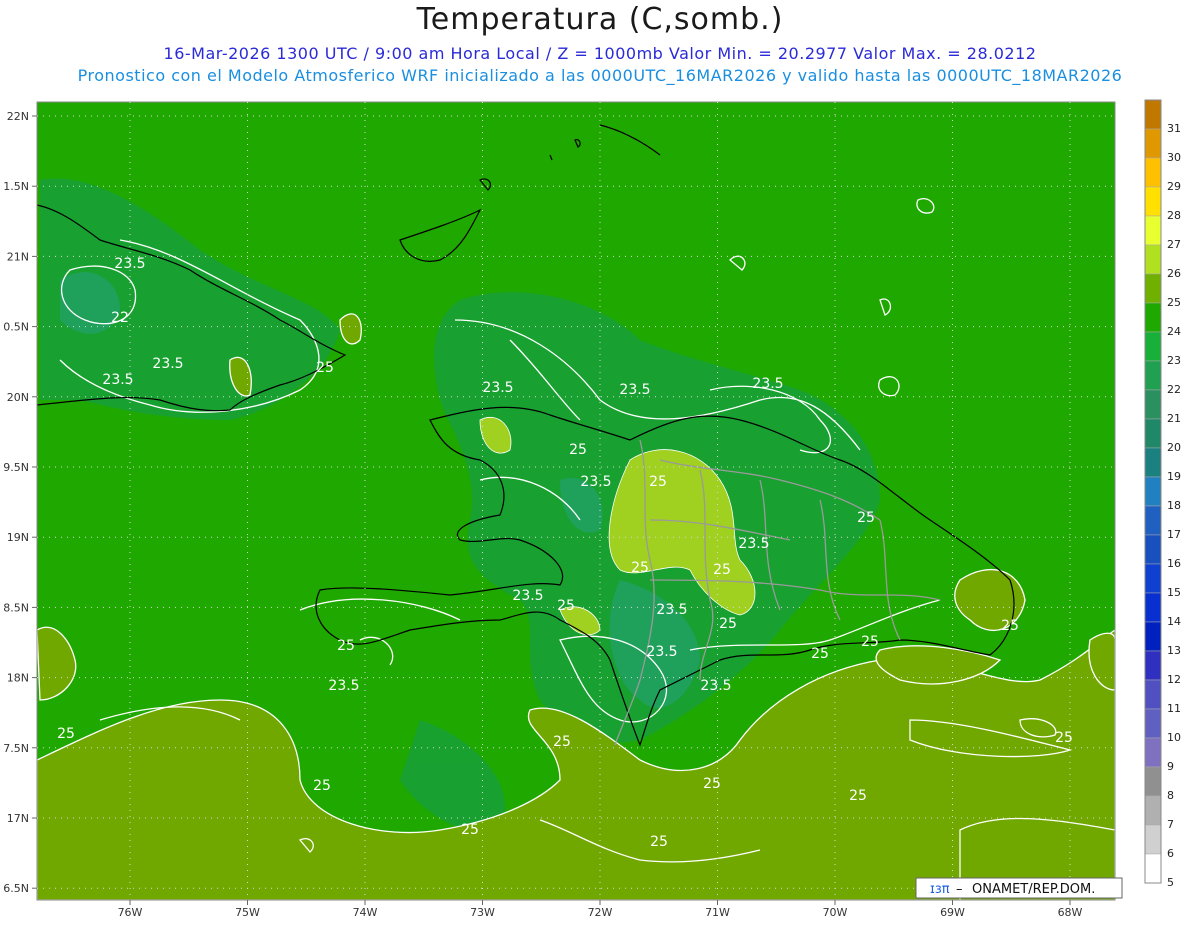 Image resolution: width=1200 pixels, height=927 pixels. Describe the element at coordinates (1174, 679) in the screenshot. I see `colorbar-label: 12` at that location.